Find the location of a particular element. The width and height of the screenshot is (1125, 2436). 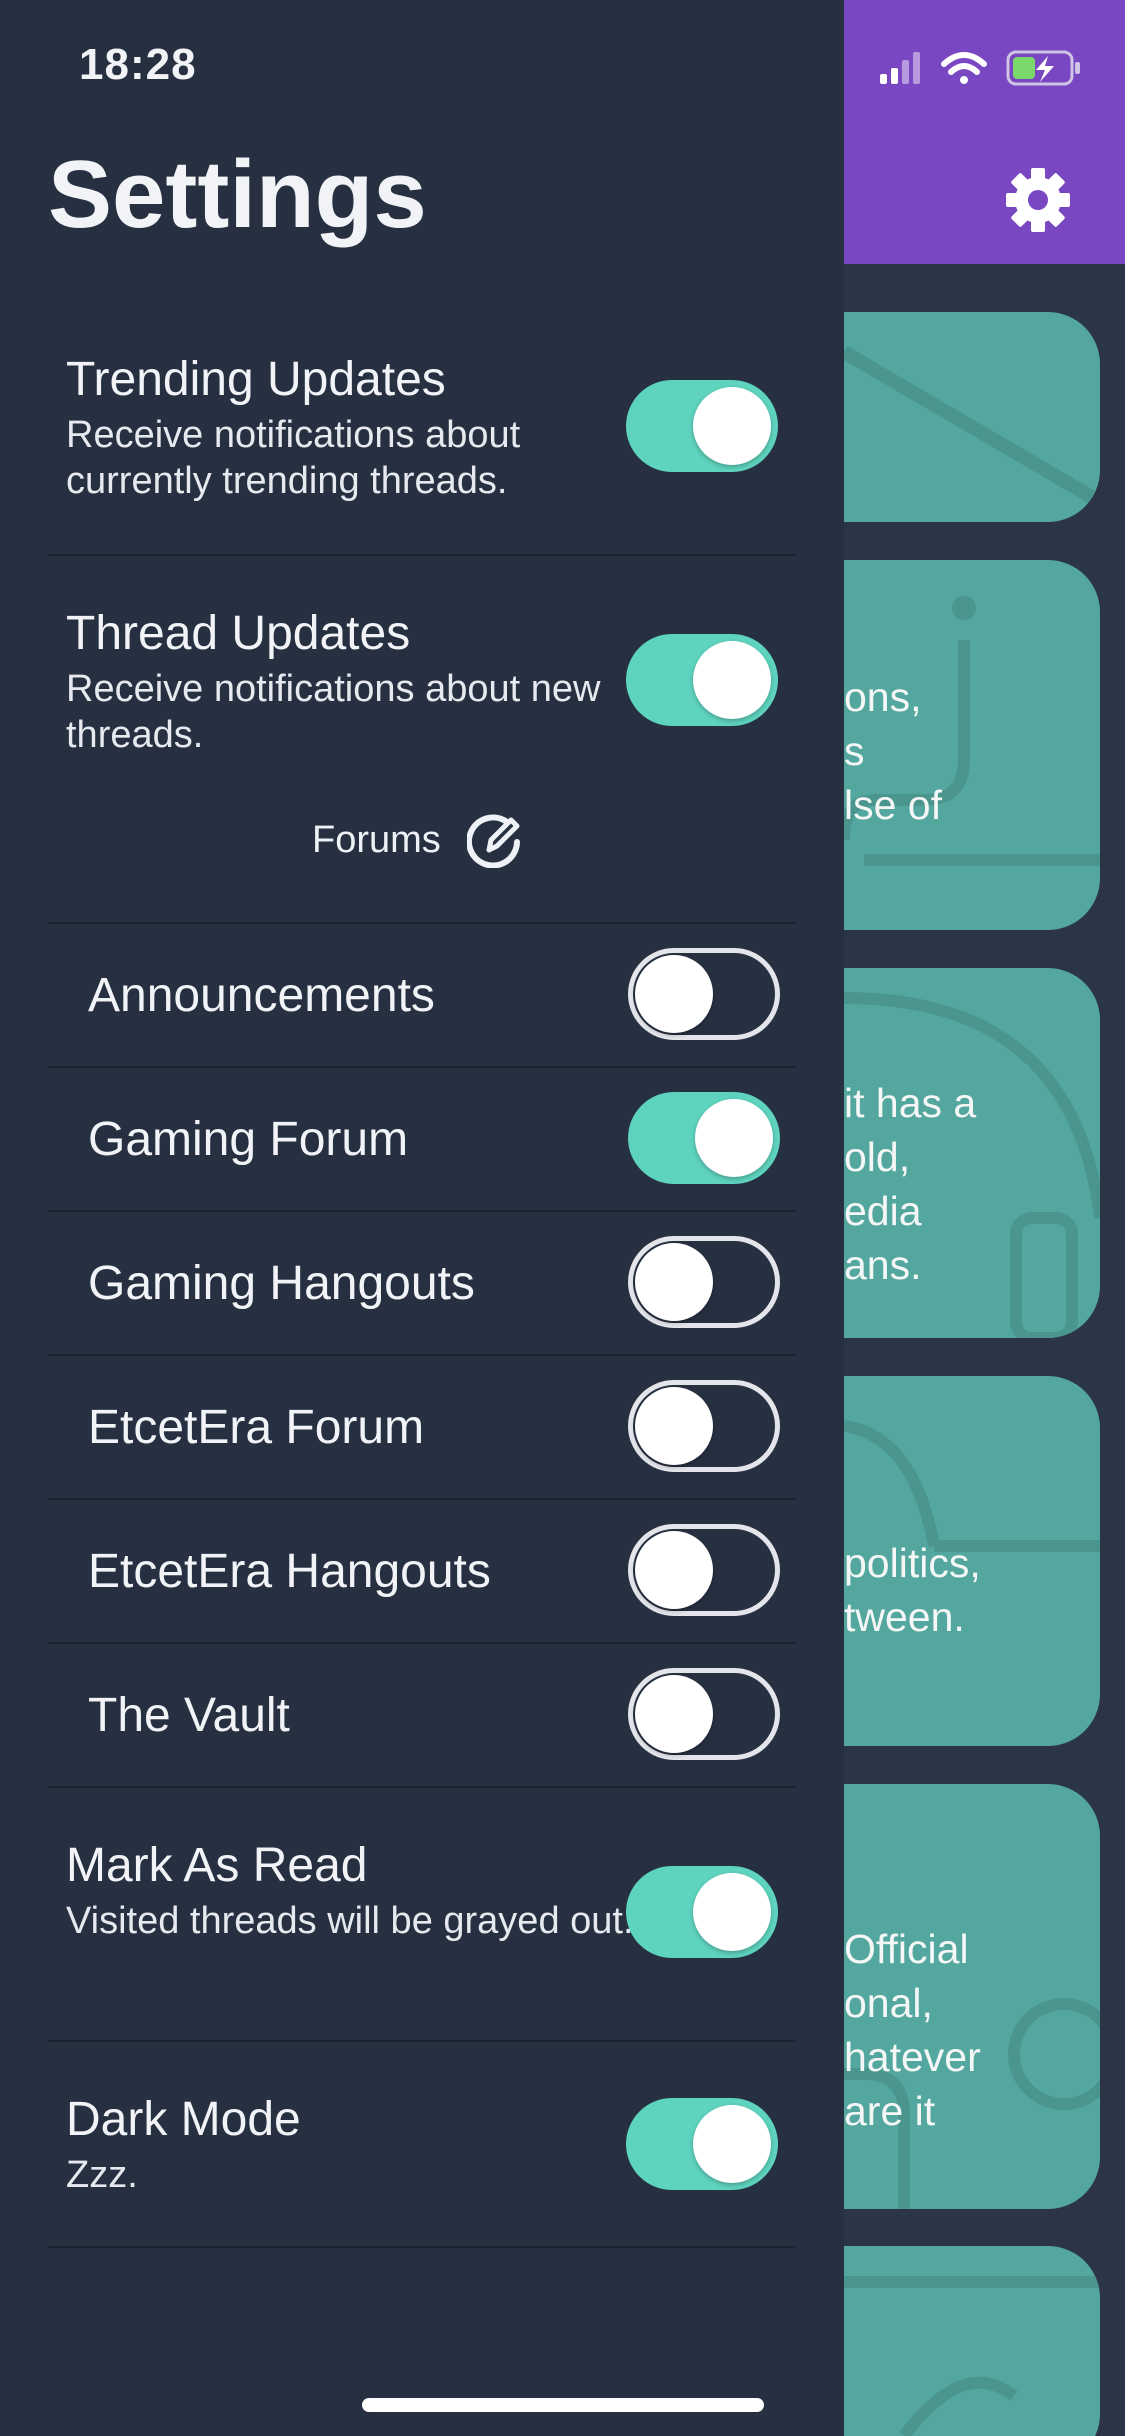

mark-as-read-title: Mark As Read is located at coordinates (217, 1865).